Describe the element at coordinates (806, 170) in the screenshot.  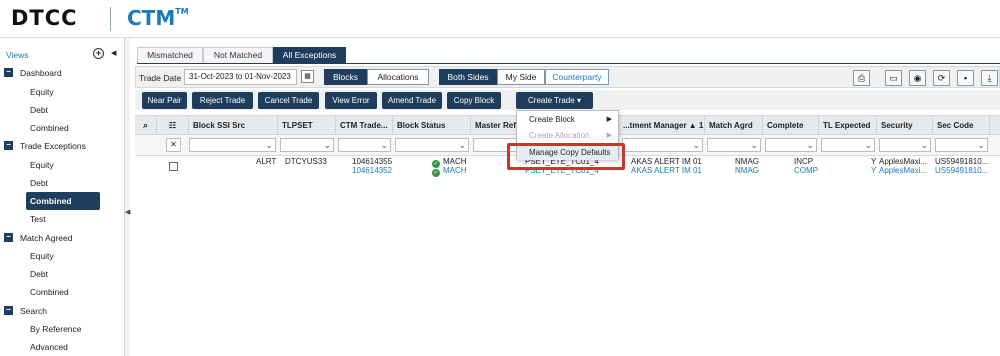
I see `cell-complete-2: COMP` at that location.